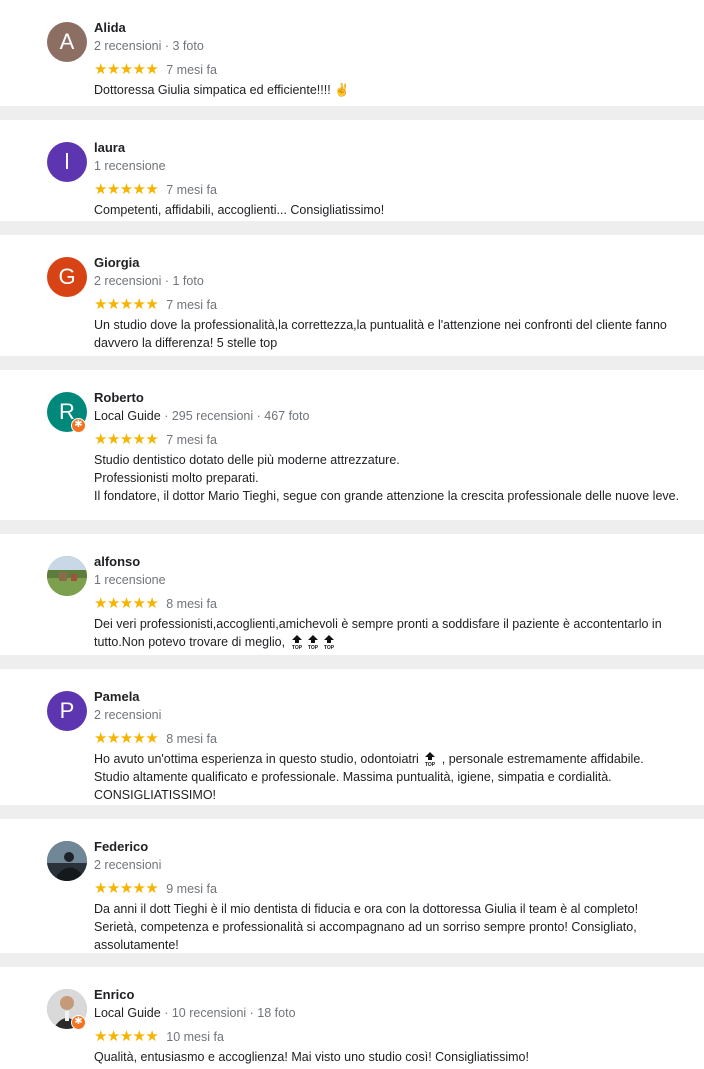 Image resolution: width=704 pixels, height=1069 pixels. What do you see at coordinates (117, 262) in the screenshot?
I see `reviewer-name: Giorgia` at bounding box center [117, 262].